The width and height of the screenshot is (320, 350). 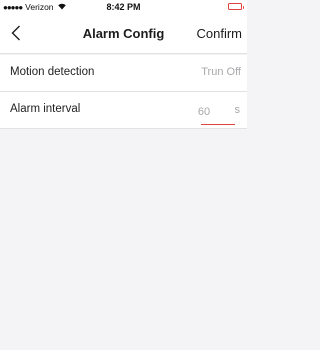 I want to click on motion-detection-row: Motion detection Trun Off, so click(x=123, y=73).